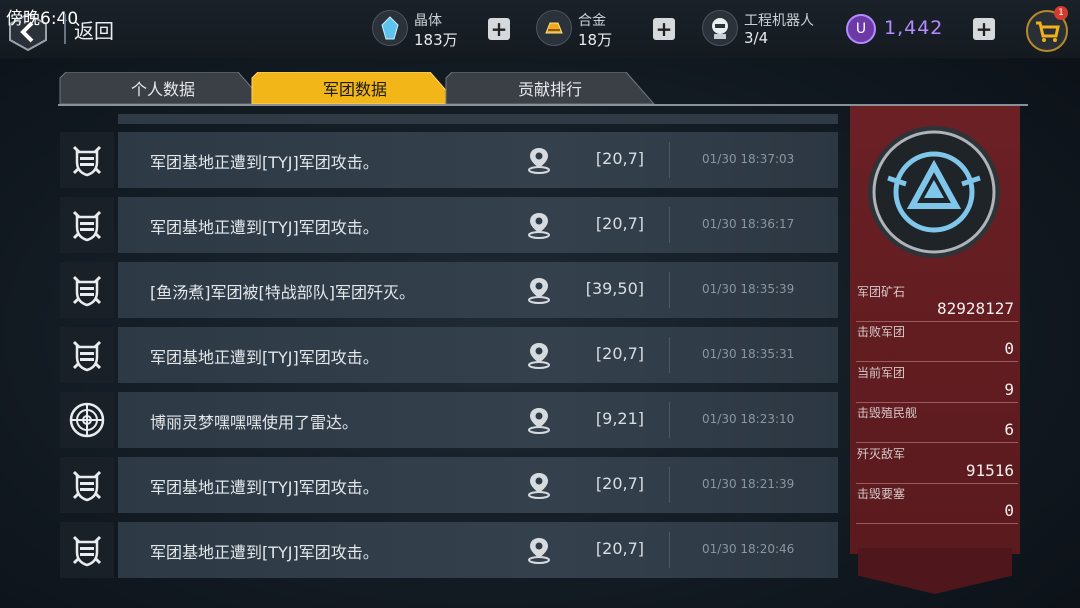  Describe the element at coordinates (975, 308) in the screenshot. I see `stat-value: 82928127` at that location.